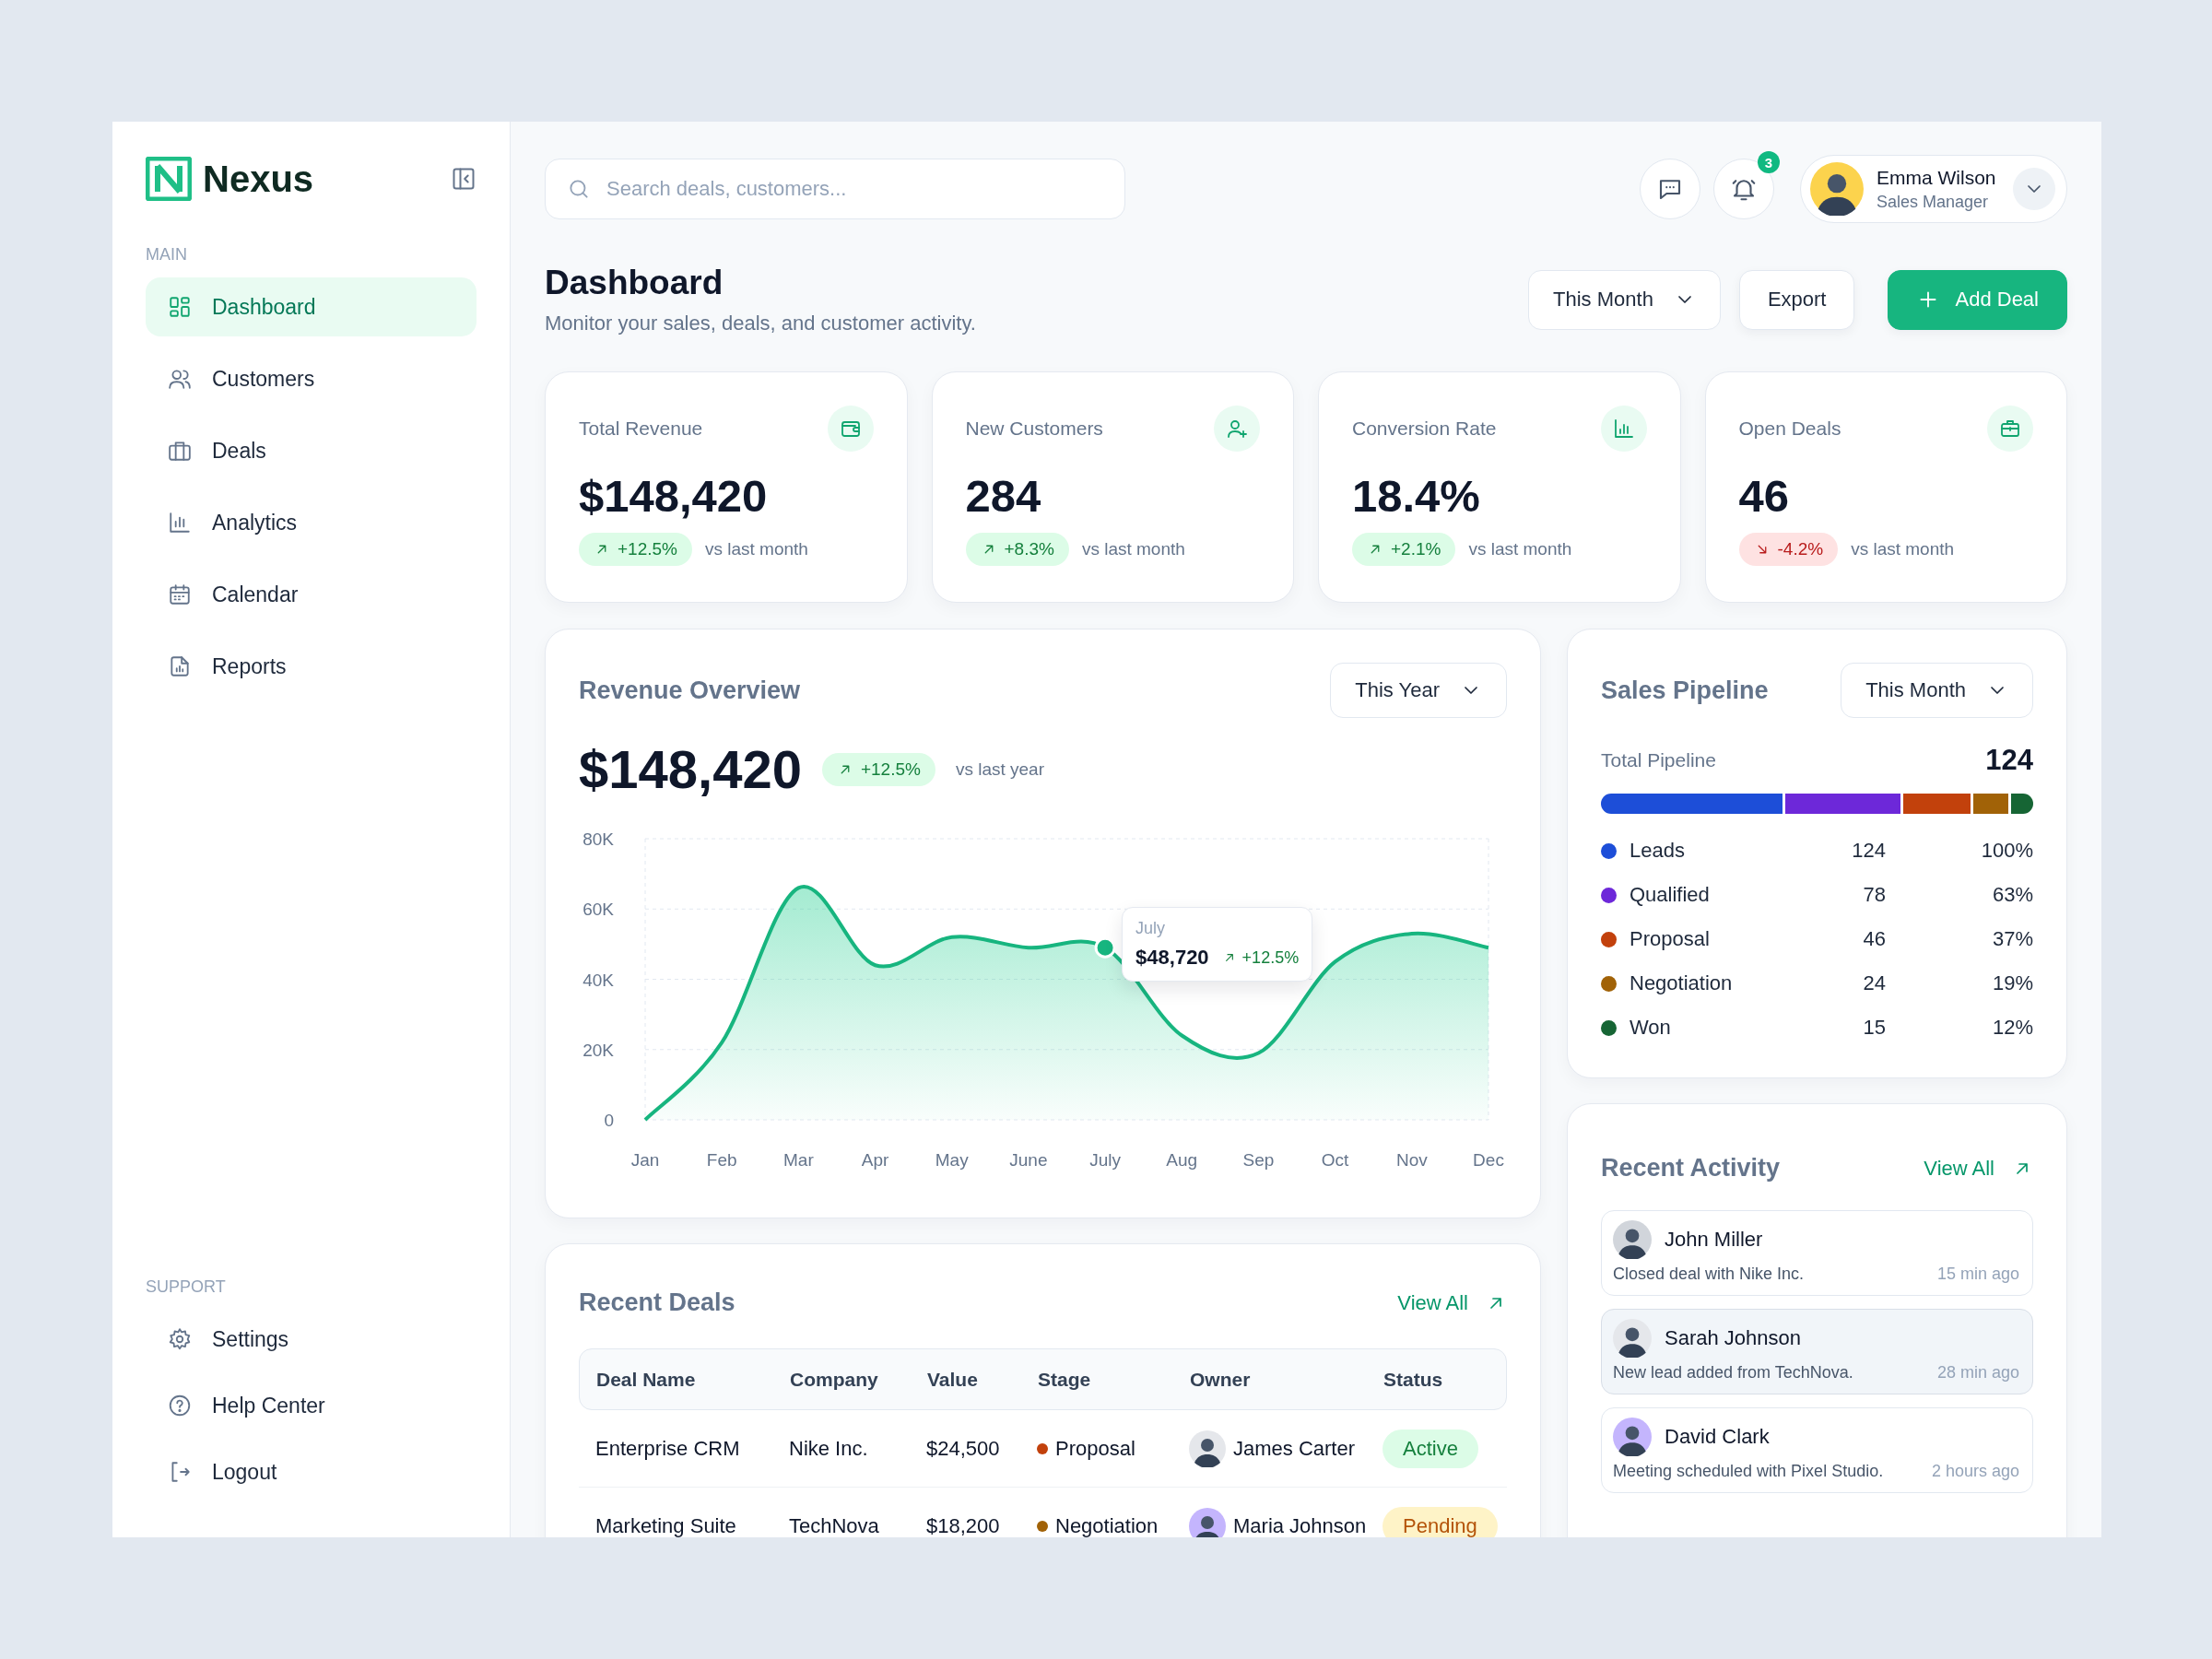 The width and height of the screenshot is (2212, 1659). What do you see at coordinates (1657, 851) in the screenshot?
I see `stage-name: Leads` at bounding box center [1657, 851].